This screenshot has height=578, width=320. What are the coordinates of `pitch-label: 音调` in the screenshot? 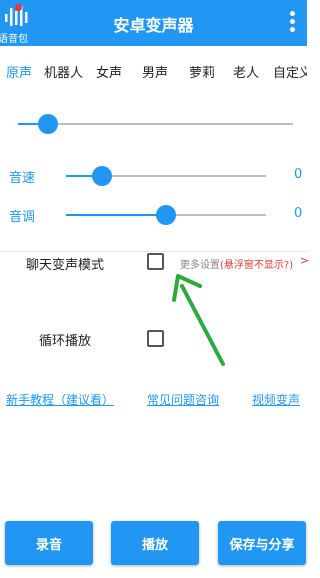 It's located at (22, 217).